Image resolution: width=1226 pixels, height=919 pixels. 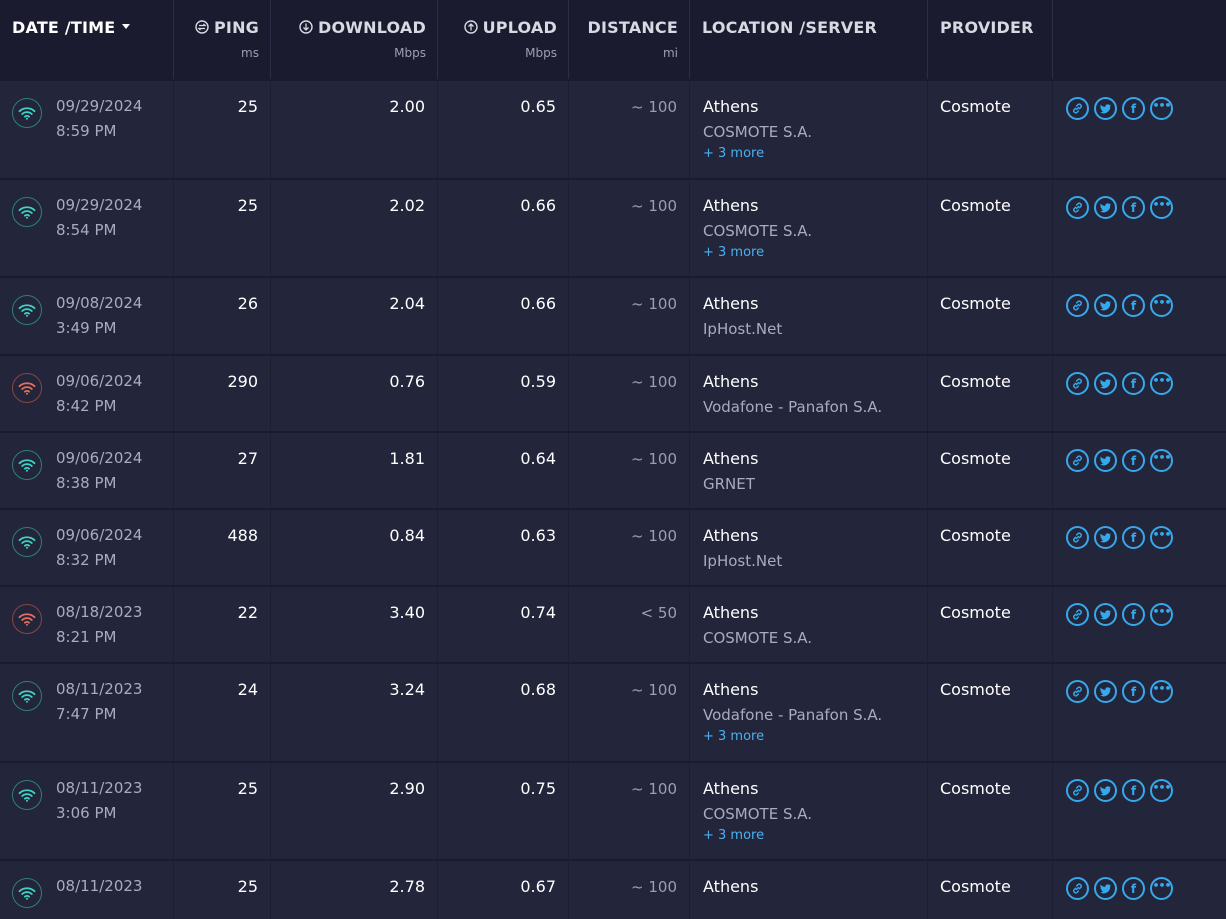 I want to click on column-header-download: DOWNLOAD Mbps, so click(x=354, y=39).